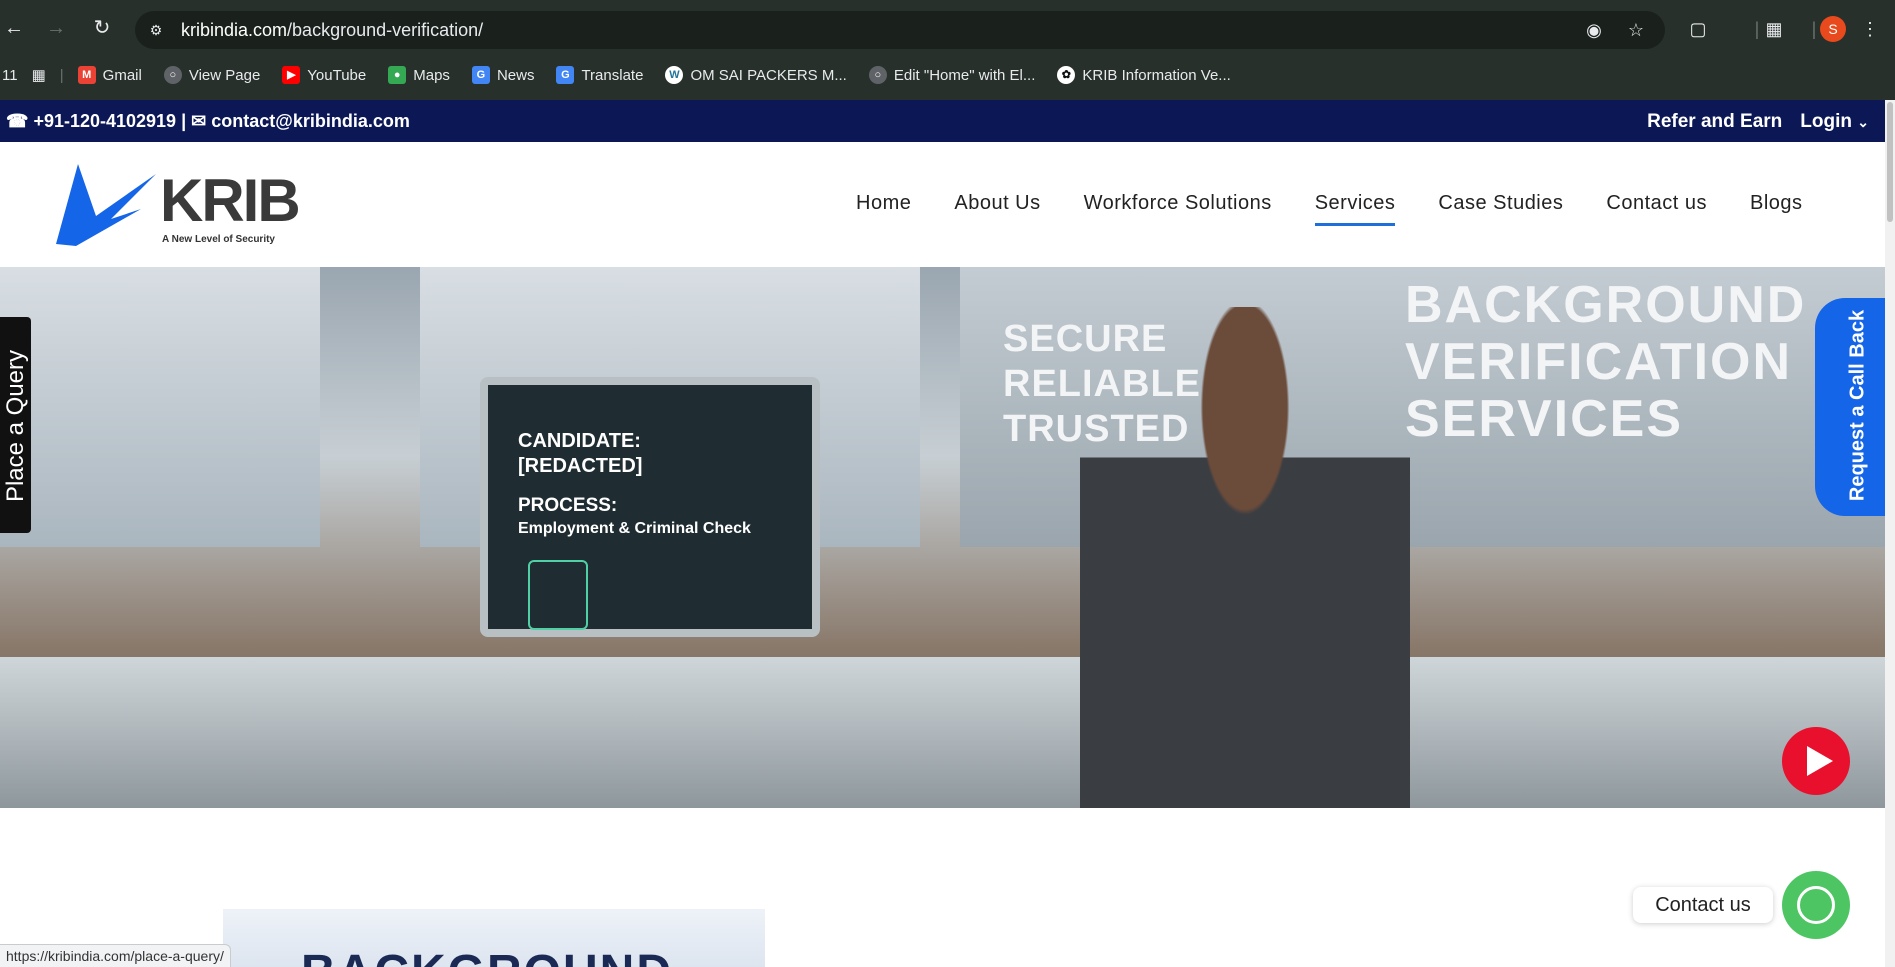  What do you see at coordinates (106, 205) in the screenshot?
I see `krib-logo-mark-icon` at bounding box center [106, 205].